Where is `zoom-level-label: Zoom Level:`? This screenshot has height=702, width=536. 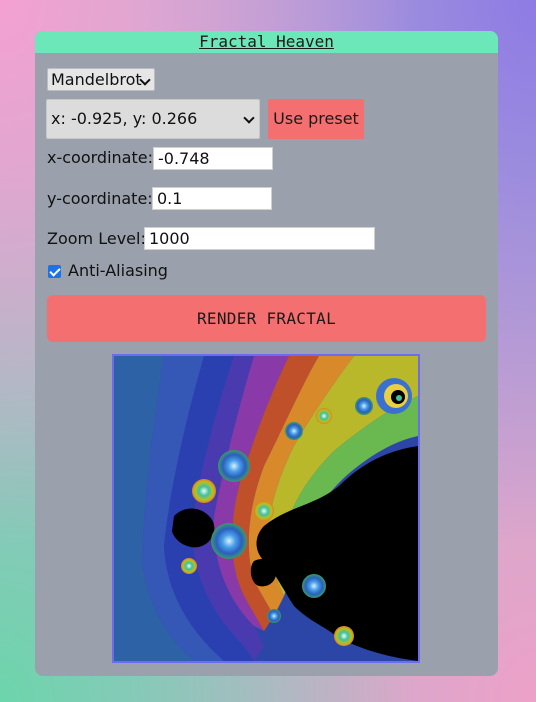 zoom-level-label: Zoom Level: is located at coordinates (96, 238).